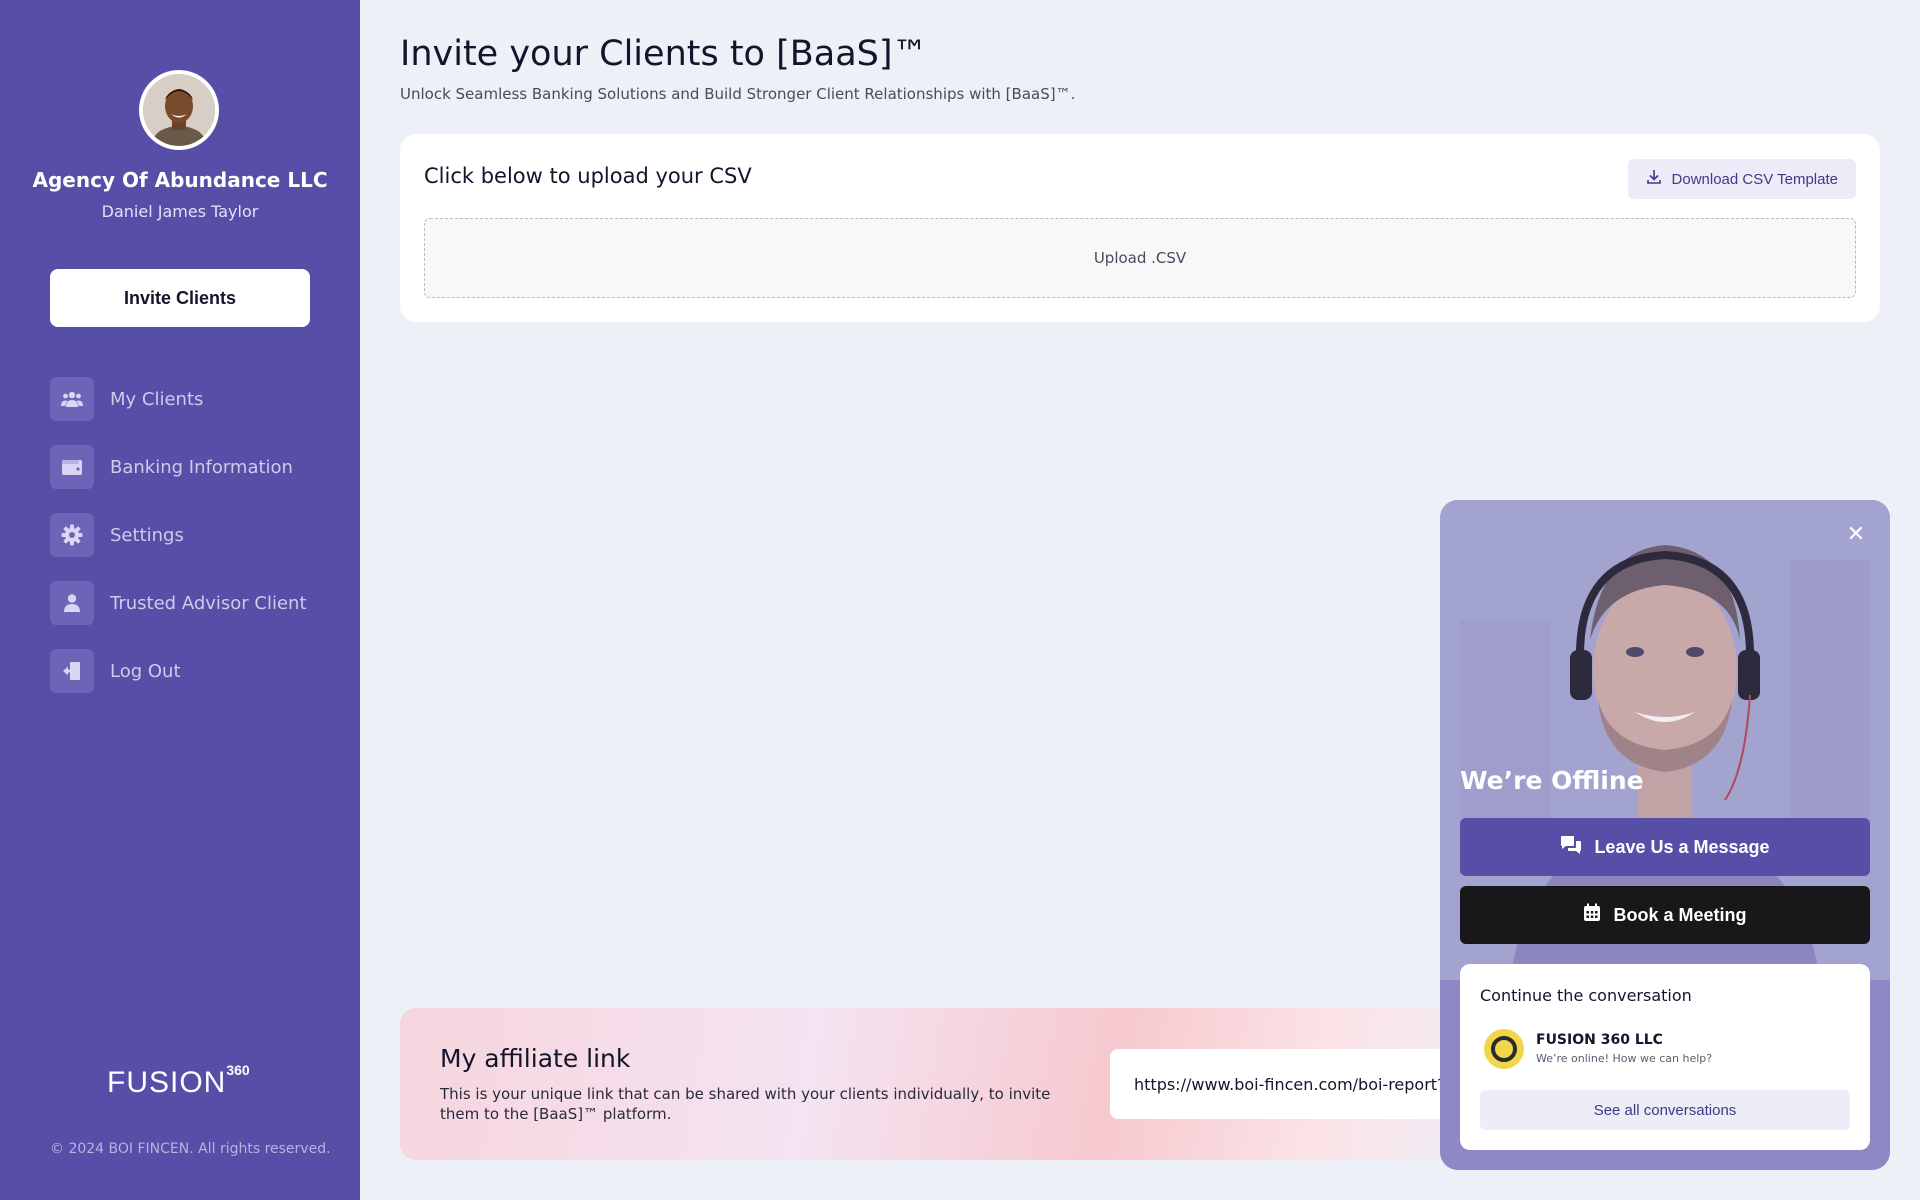  I want to click on gear-icon, so click(72, 535).